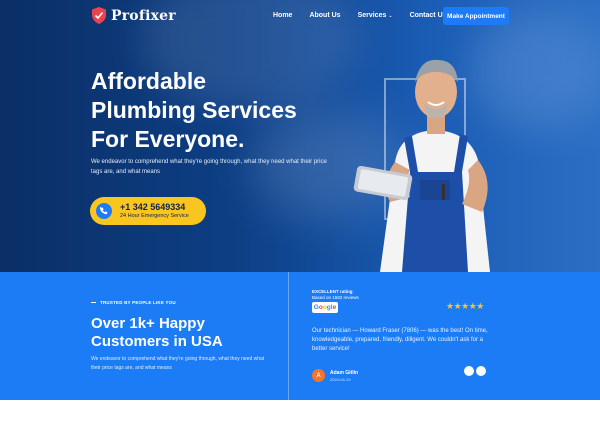  I want to click on phone-subtext: 24 Hour Emergency Service, so click(154, 216).